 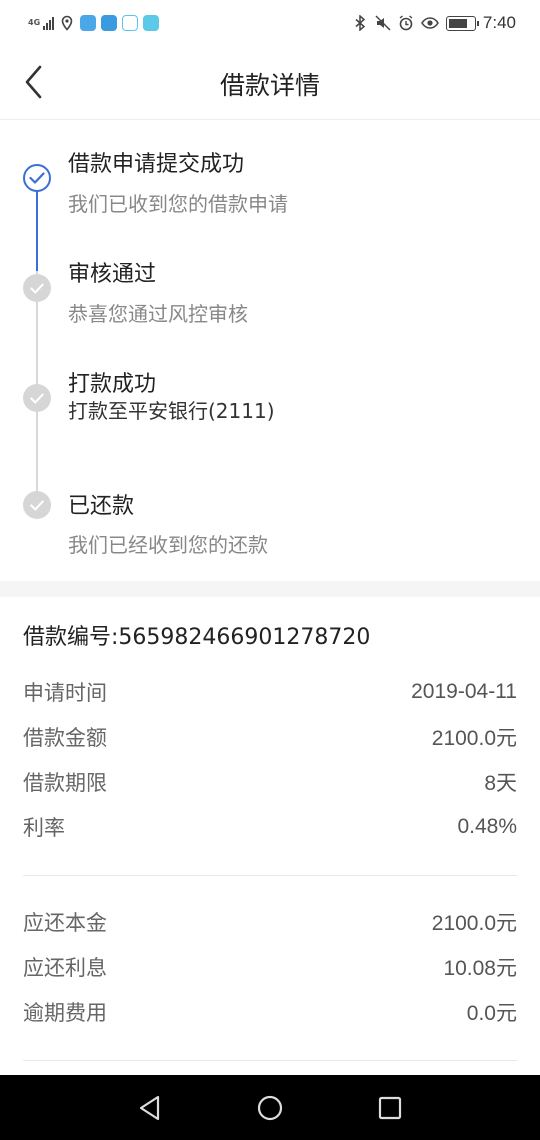 I want to click on clock-time: 7:40, so click(x=499, y=22).